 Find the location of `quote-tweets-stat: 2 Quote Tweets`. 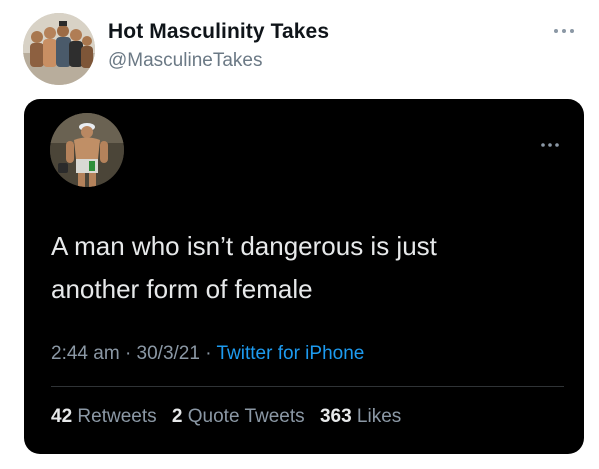

quote-tweets-stat: 2 Quote Tweets is located at coordinates (238, 416).